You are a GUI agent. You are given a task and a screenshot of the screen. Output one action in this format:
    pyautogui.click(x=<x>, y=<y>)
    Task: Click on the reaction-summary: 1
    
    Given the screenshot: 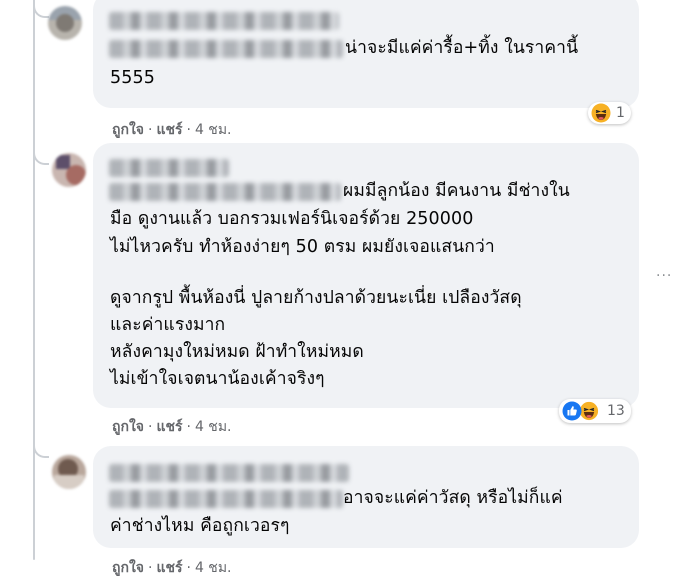 What is the action you would take?
    pyautogui.click(x=609, y=113)
    